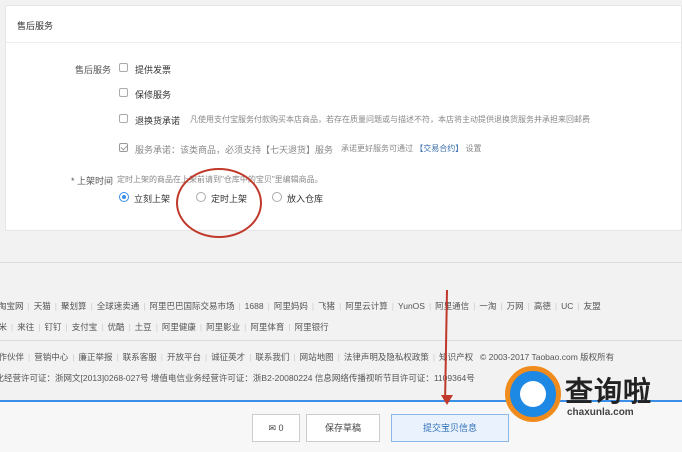 This screenshot has width=682, height=452. I want to click on footer-link: 支付宝, so click(85, 327).